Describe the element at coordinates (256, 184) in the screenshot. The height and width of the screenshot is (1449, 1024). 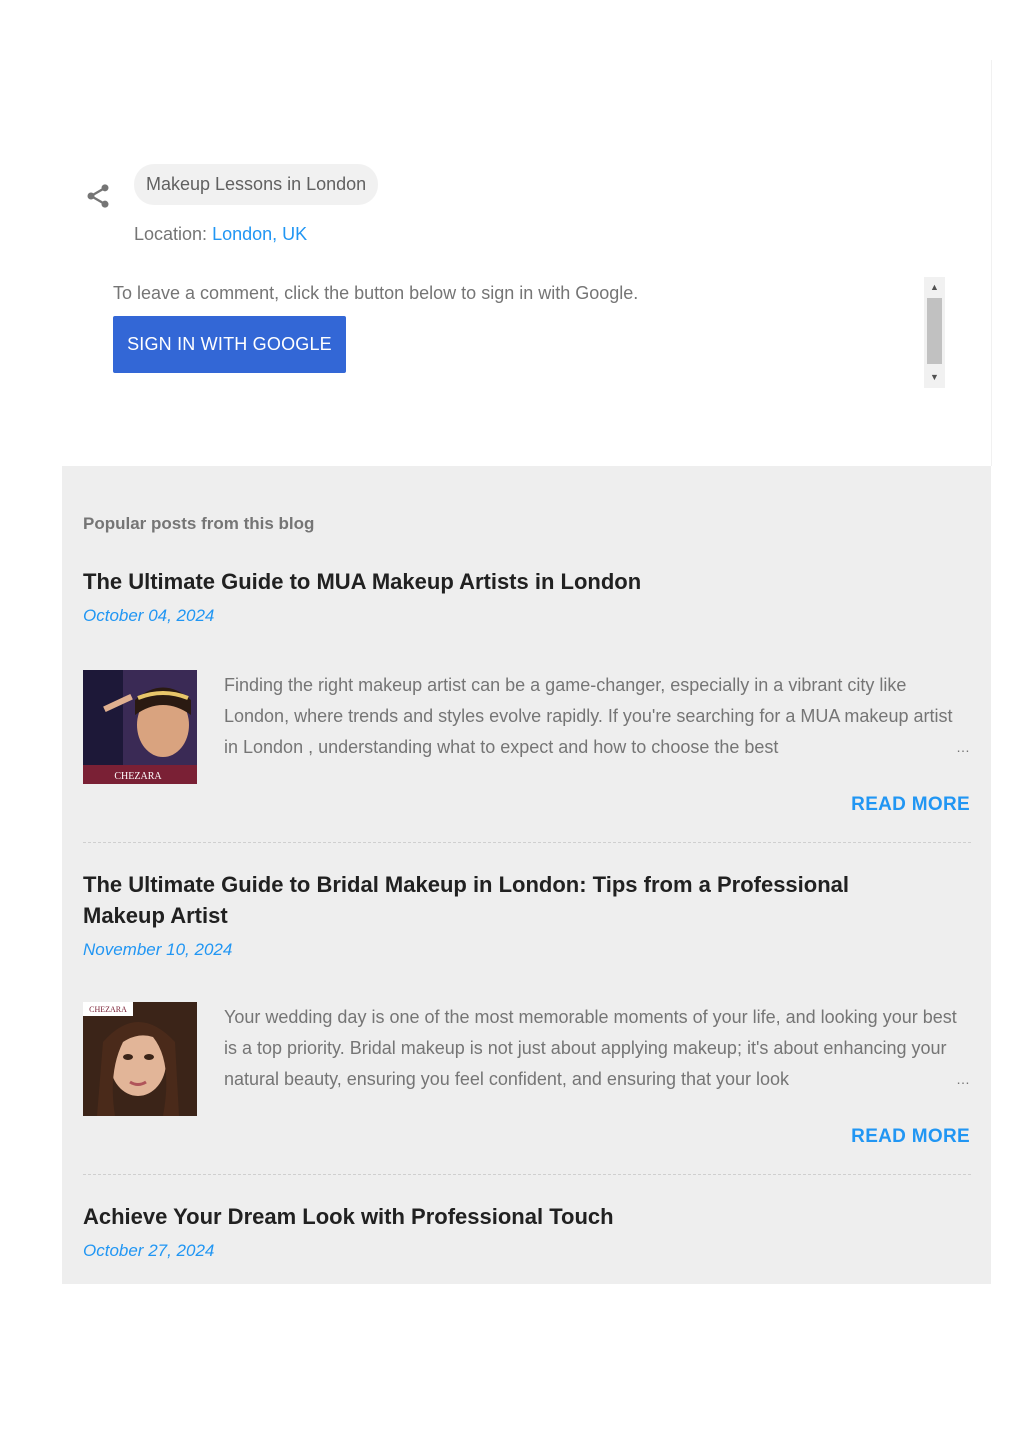
I see `post-label-chip: Makeup Lessons in London` at that location.